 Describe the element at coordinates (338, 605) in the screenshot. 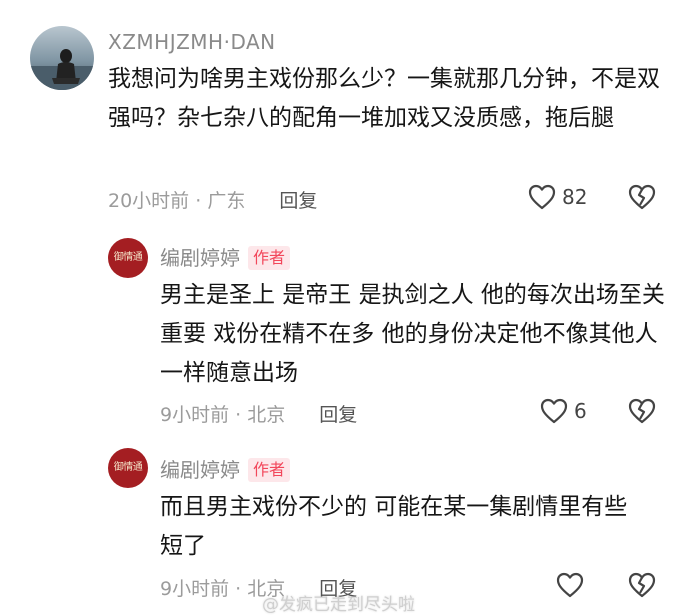

I see `watermark: @发疯已走到尽头啦` at that location.